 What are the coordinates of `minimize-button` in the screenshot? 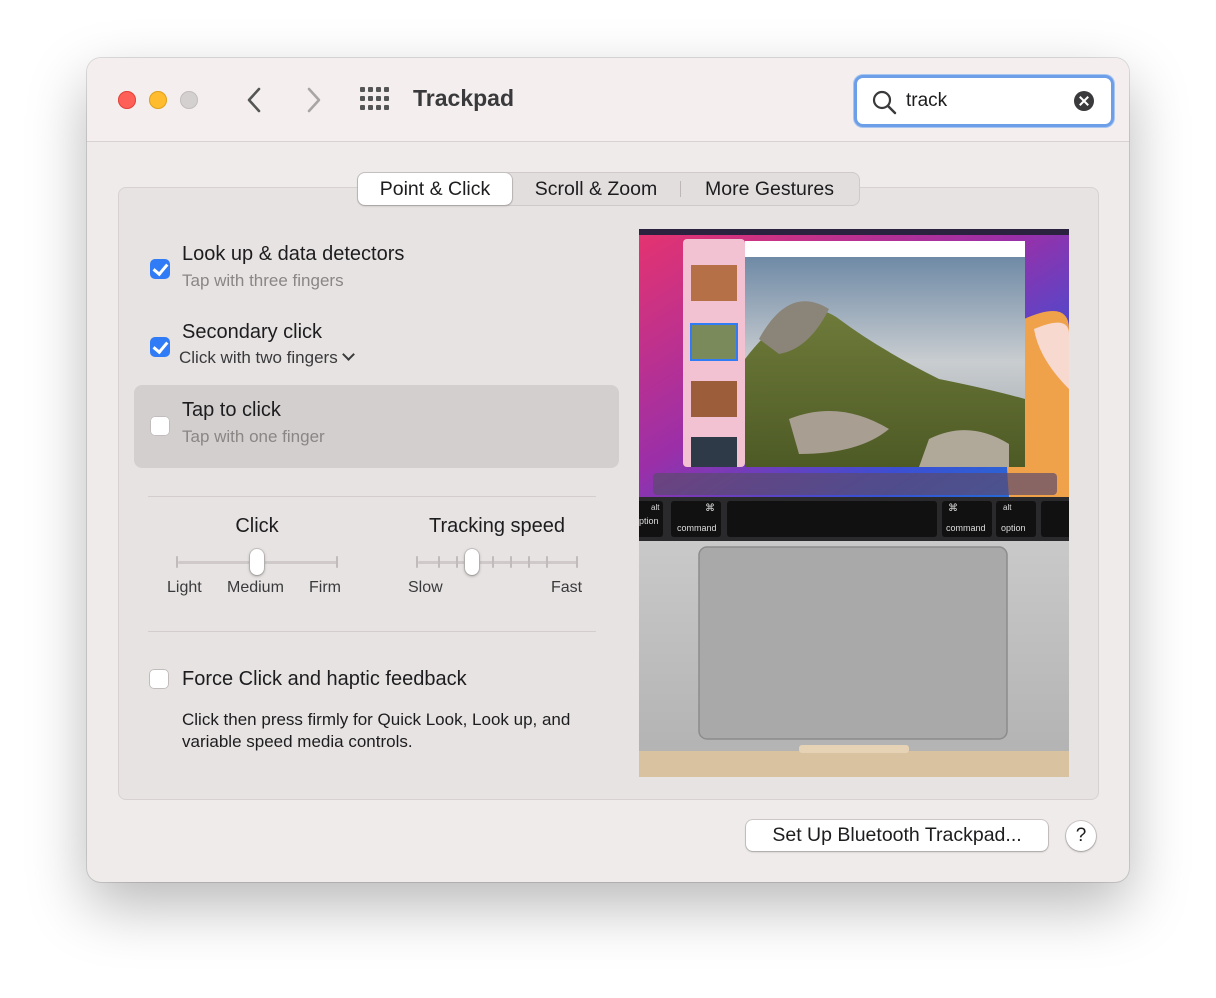 It's located at (158, 100).